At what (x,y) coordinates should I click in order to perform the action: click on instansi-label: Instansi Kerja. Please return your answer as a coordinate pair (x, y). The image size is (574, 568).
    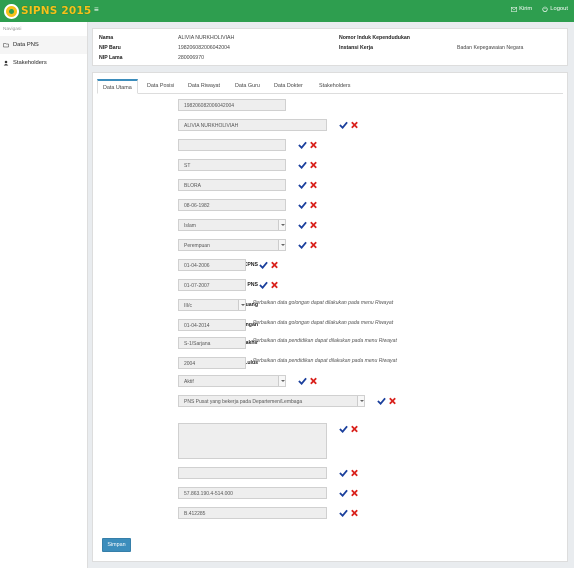
    Looking at the image, I should click on (356, 48).